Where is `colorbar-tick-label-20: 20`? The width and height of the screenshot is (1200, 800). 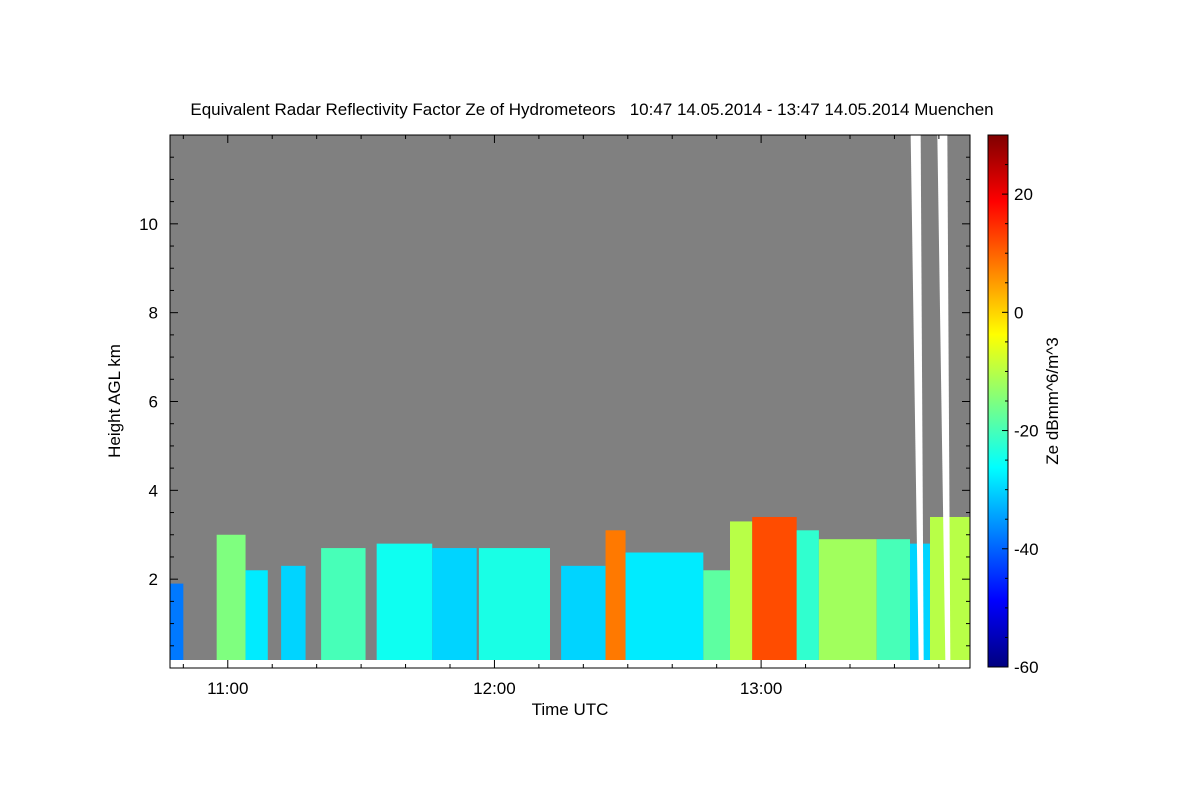
colorbar-tick-label-20: 20 is located at coordinates (1023, 194).